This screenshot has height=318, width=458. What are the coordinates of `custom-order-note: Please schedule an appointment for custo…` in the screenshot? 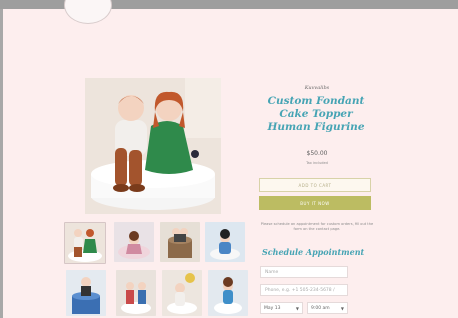 It's located at (317, 226).